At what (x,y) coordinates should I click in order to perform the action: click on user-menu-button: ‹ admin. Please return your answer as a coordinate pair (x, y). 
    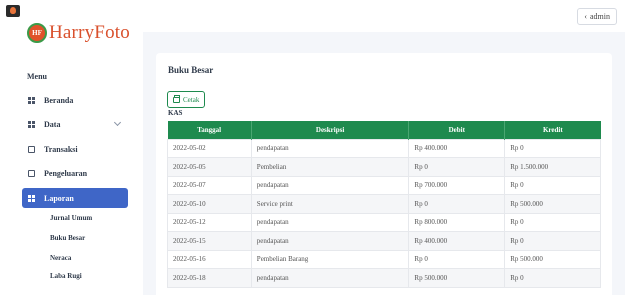
    Looking at the image, I should click on (597, 16).